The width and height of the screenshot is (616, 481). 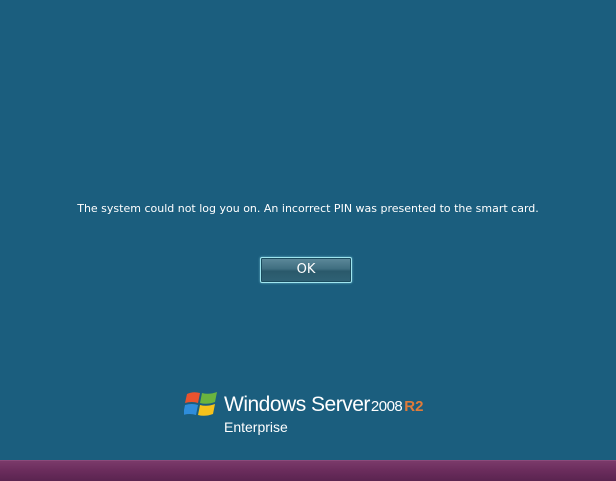 I want to click on product-release: R2, so click(x=414, y=406).